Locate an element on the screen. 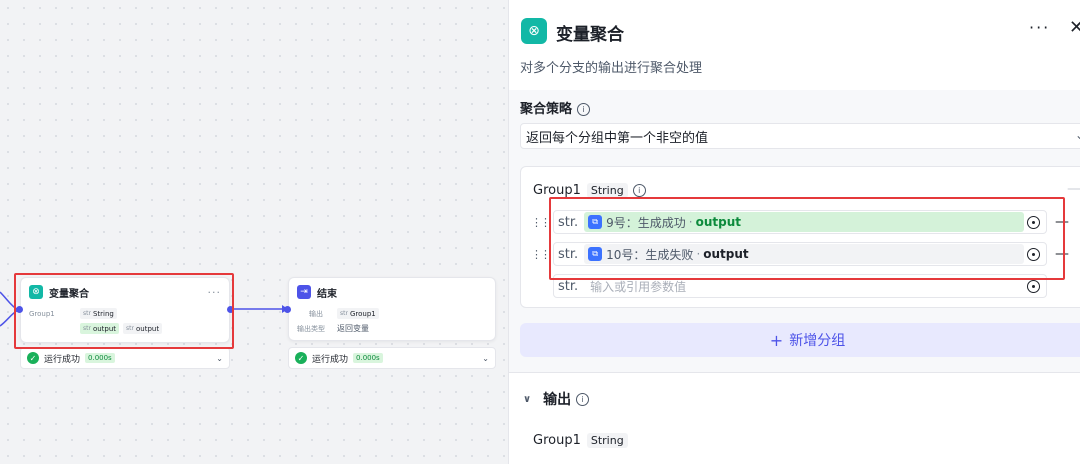  reference-chip-success: ⧉ 9号：生成成功 · output is located at coordinates (804, 222).